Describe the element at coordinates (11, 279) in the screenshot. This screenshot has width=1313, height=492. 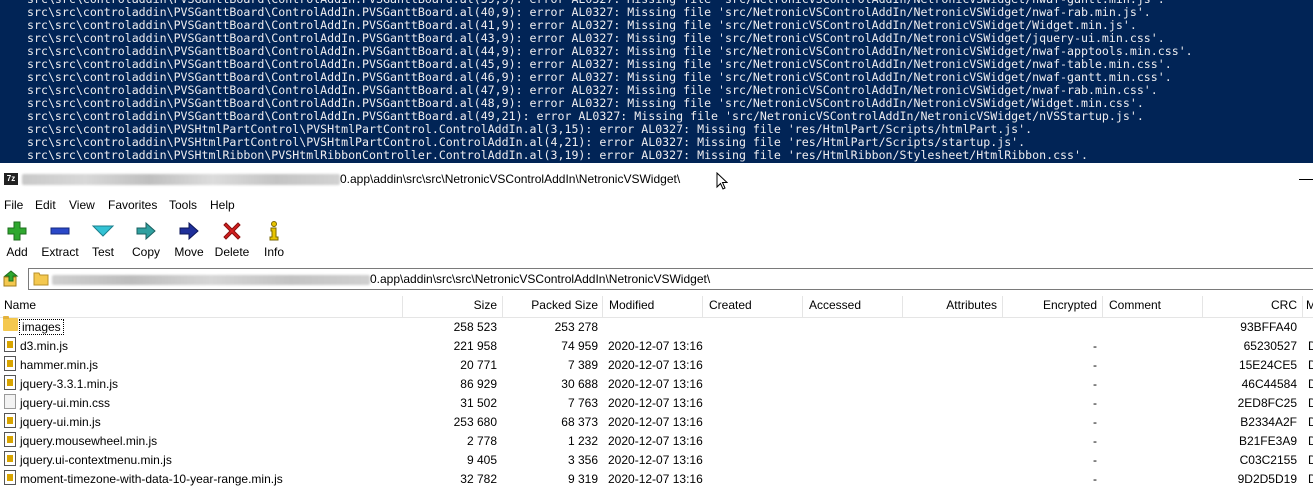
I see `up-folder-icon` at that location.